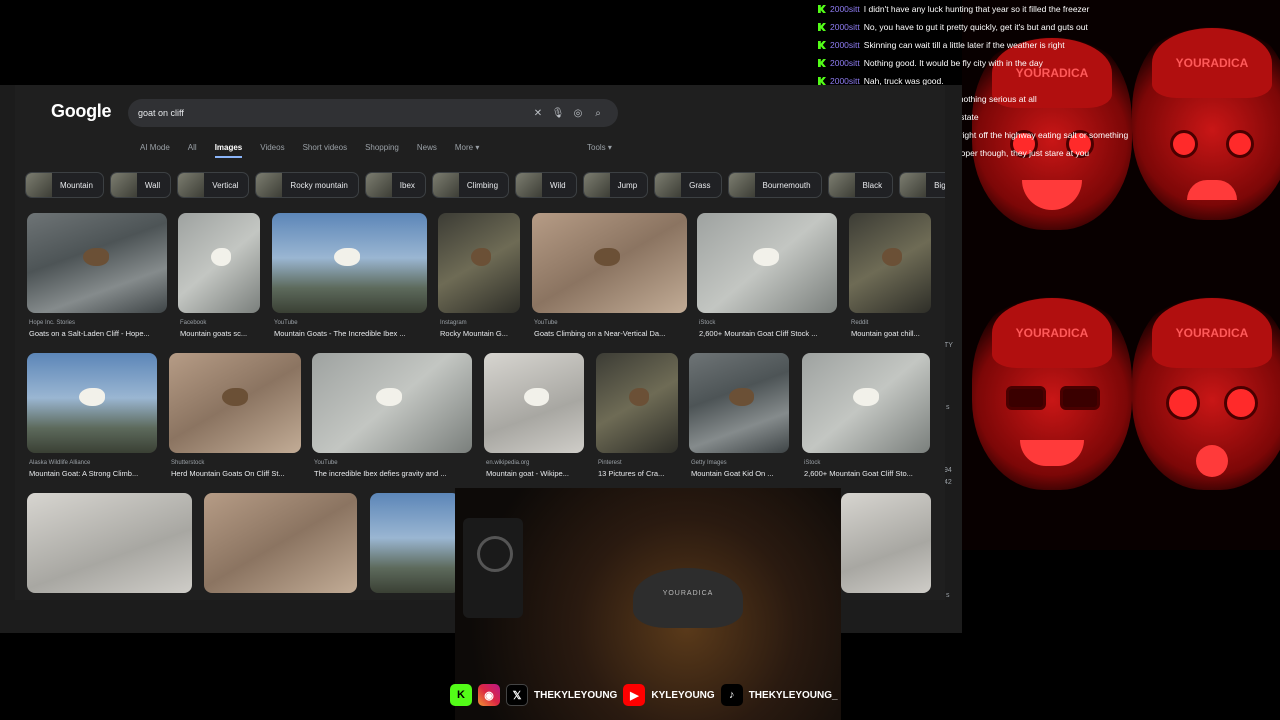  I want to click on filter-chip: Black, so click(860, 185).